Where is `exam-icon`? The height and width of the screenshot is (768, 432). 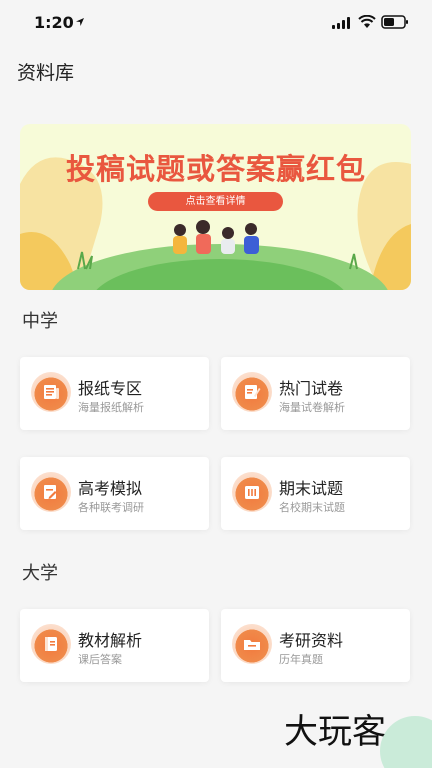
exam-icon is located at coordinates (252, 492).